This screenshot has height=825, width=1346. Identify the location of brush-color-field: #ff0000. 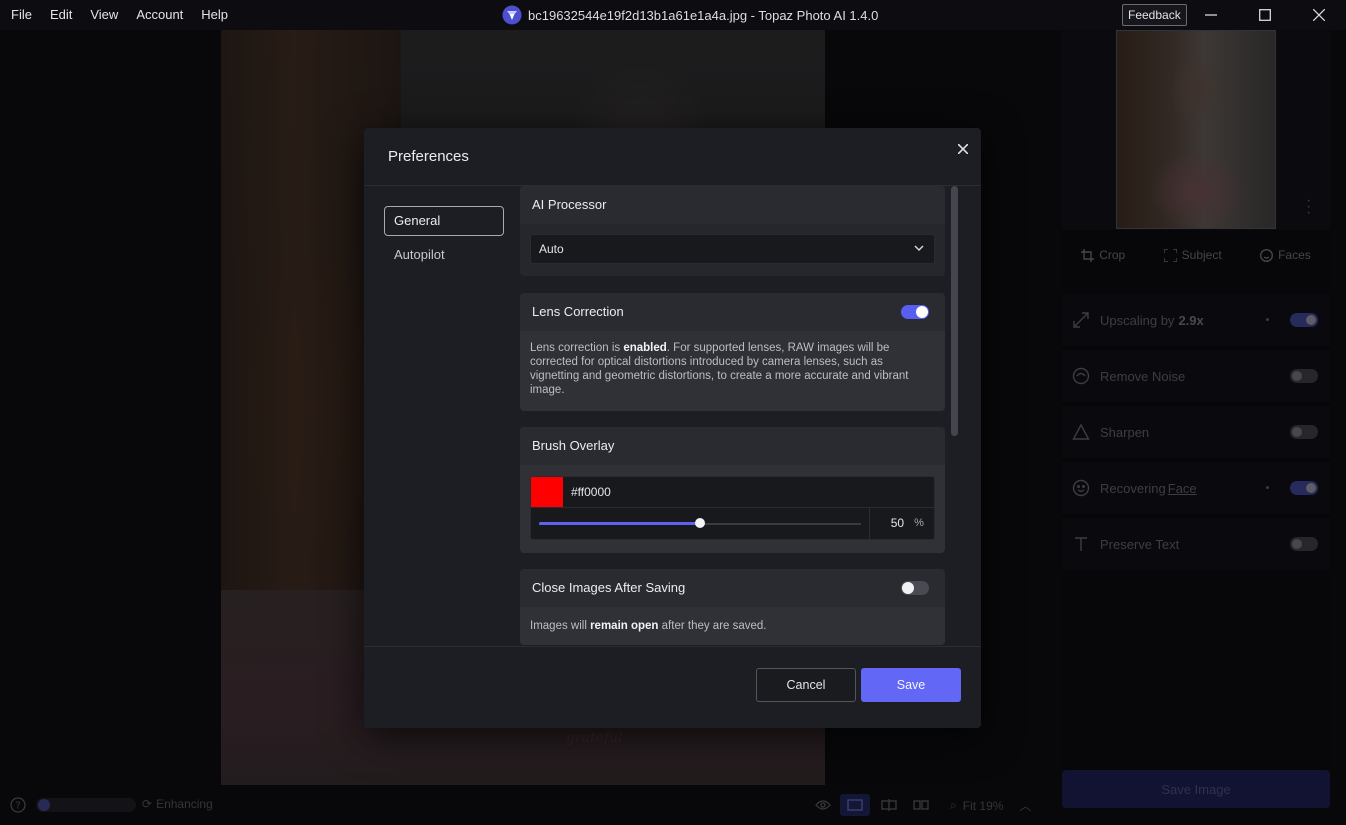
(732, 492).